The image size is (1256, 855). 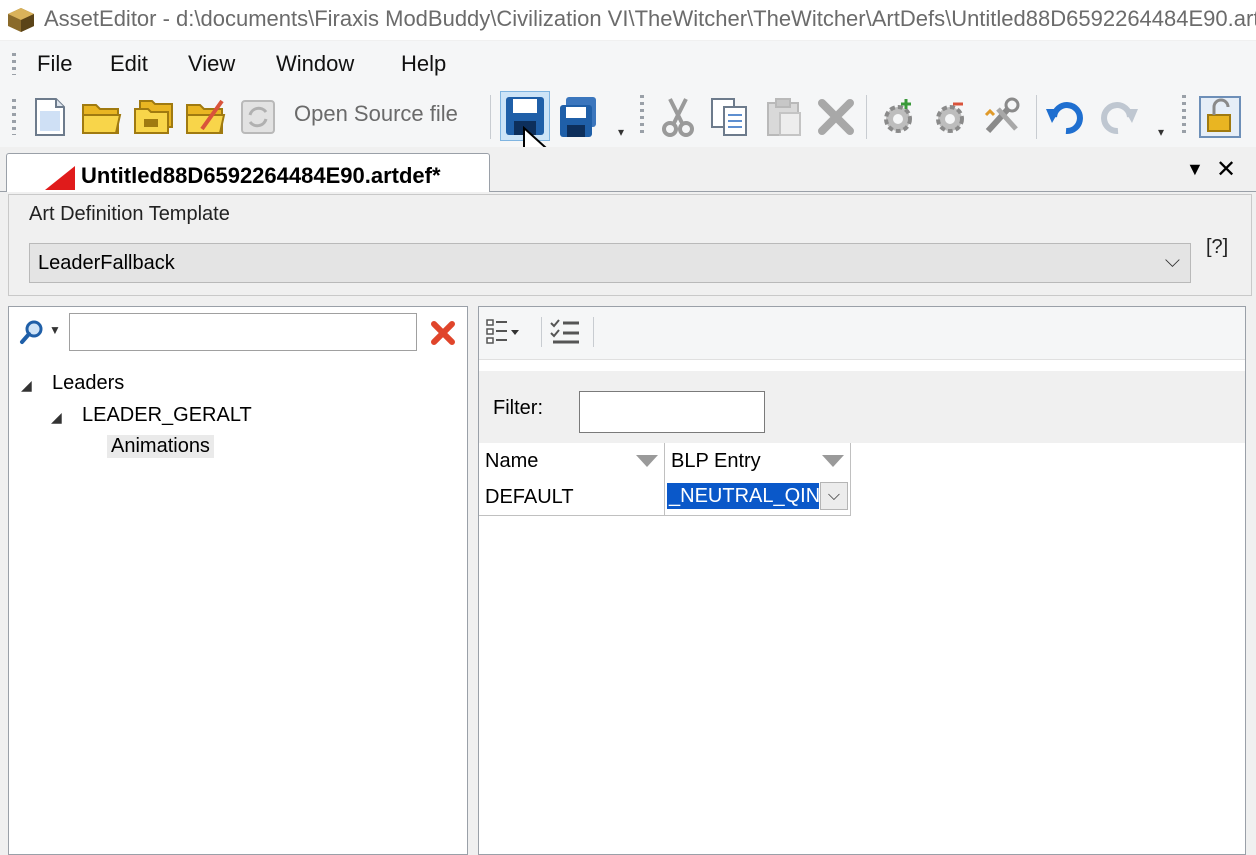 What do you see at coordinates (950, 117) in the screenshot?
I see `remove-gear-button` at bounding box center [950, 117].